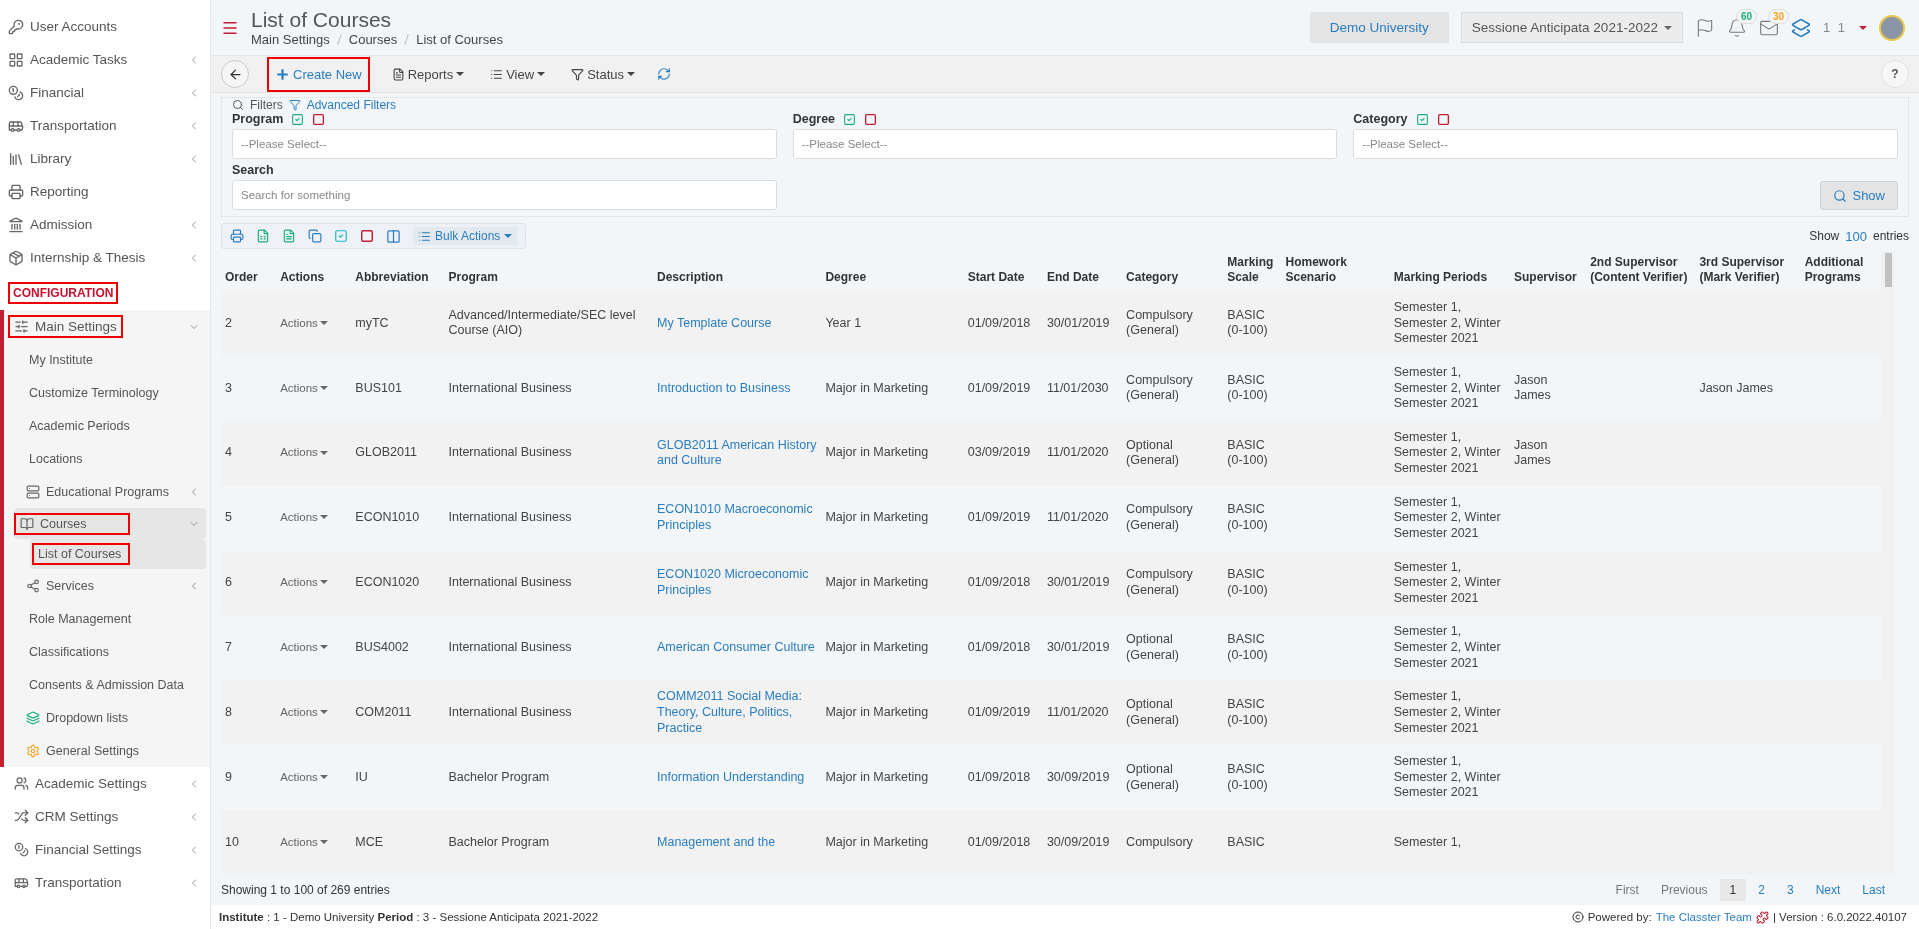  I want to click on institute-button: Demo University, so click(1379, 27).